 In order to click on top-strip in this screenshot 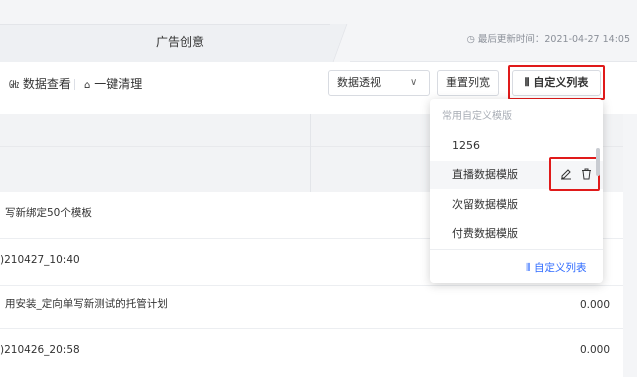, I will do `click(318, 7)`.